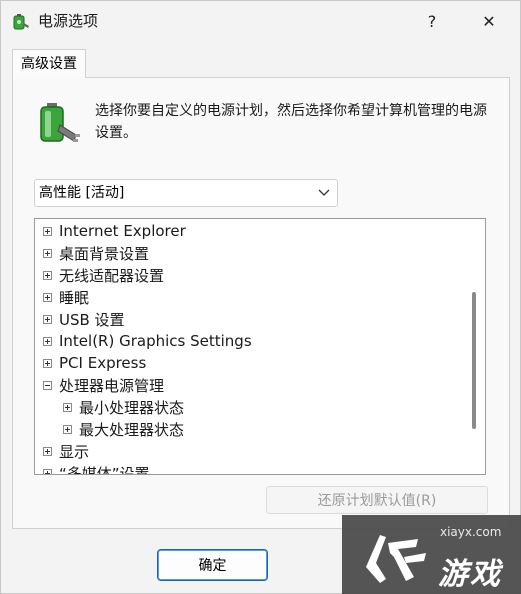 The height and width of the screenshot is (594, 521). I want to click on tree-item-label: 显示, so click(74, 451).